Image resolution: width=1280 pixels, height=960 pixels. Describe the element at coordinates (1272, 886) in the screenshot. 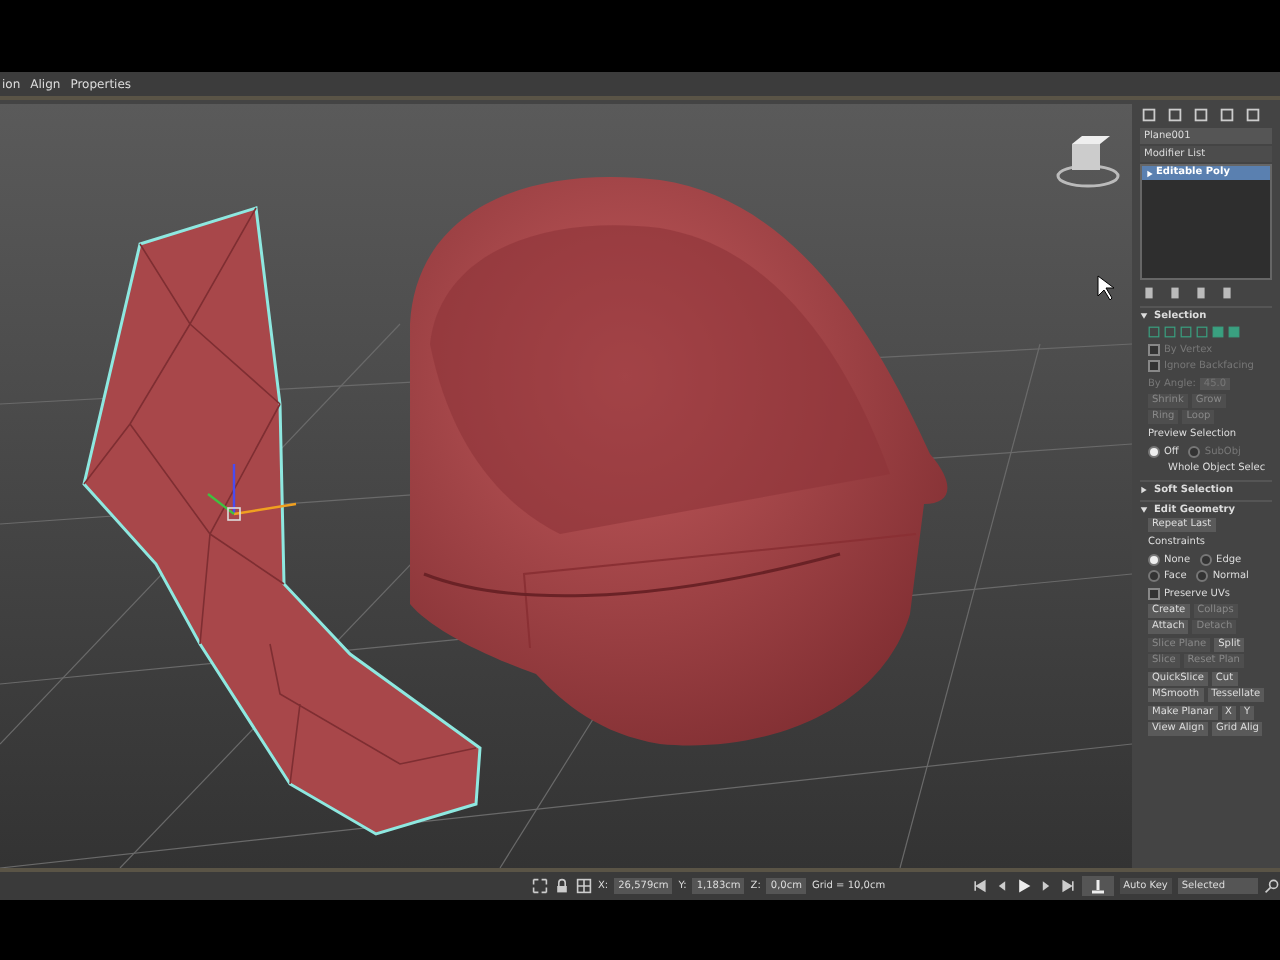

I see `search-icon` at that location.